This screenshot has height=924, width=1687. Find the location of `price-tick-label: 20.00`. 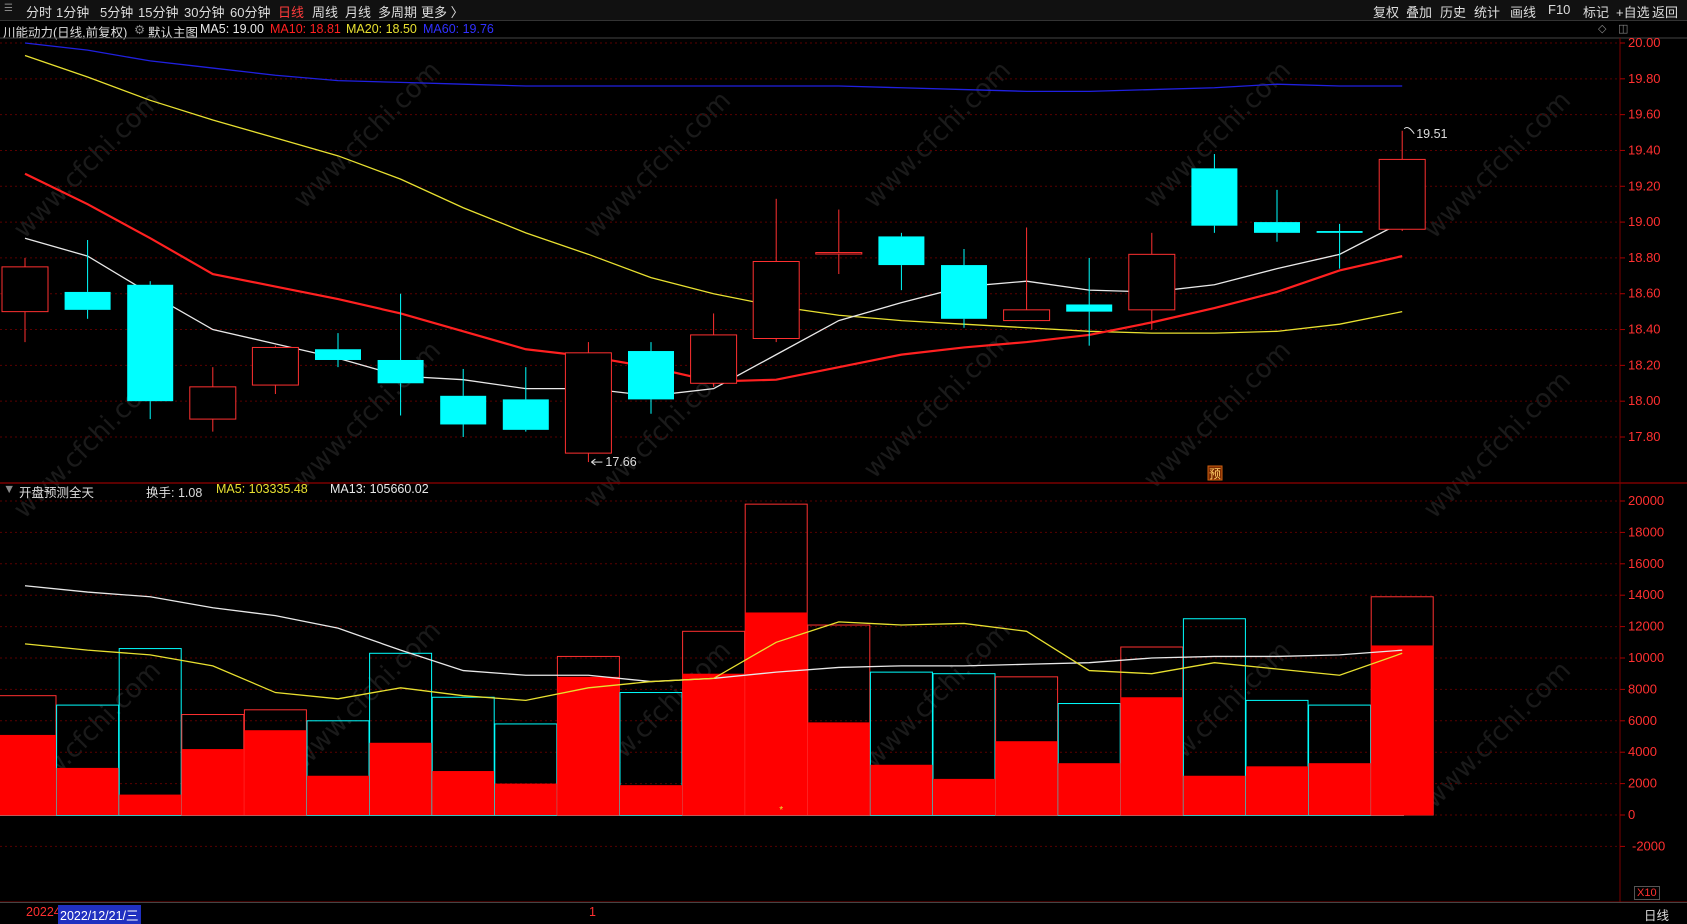

price-tick-label: 20.00 is located at coordinates (1644, 42).